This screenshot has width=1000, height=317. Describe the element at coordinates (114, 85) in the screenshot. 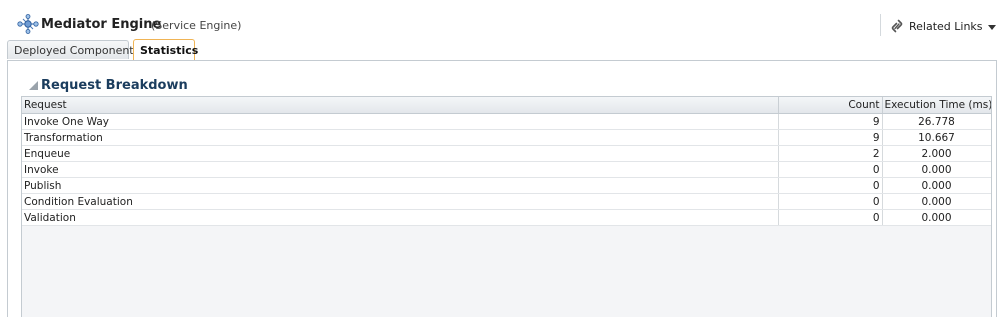

I see `section-title: Request Breakdown` at that location.